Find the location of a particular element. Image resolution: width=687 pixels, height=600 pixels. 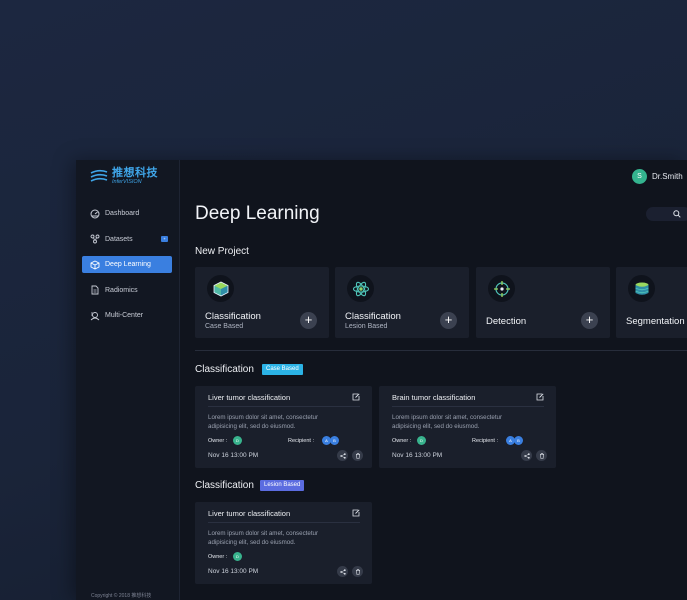

brand-logo: 推想科技 InferVISION is located at coordinates (124, 177).